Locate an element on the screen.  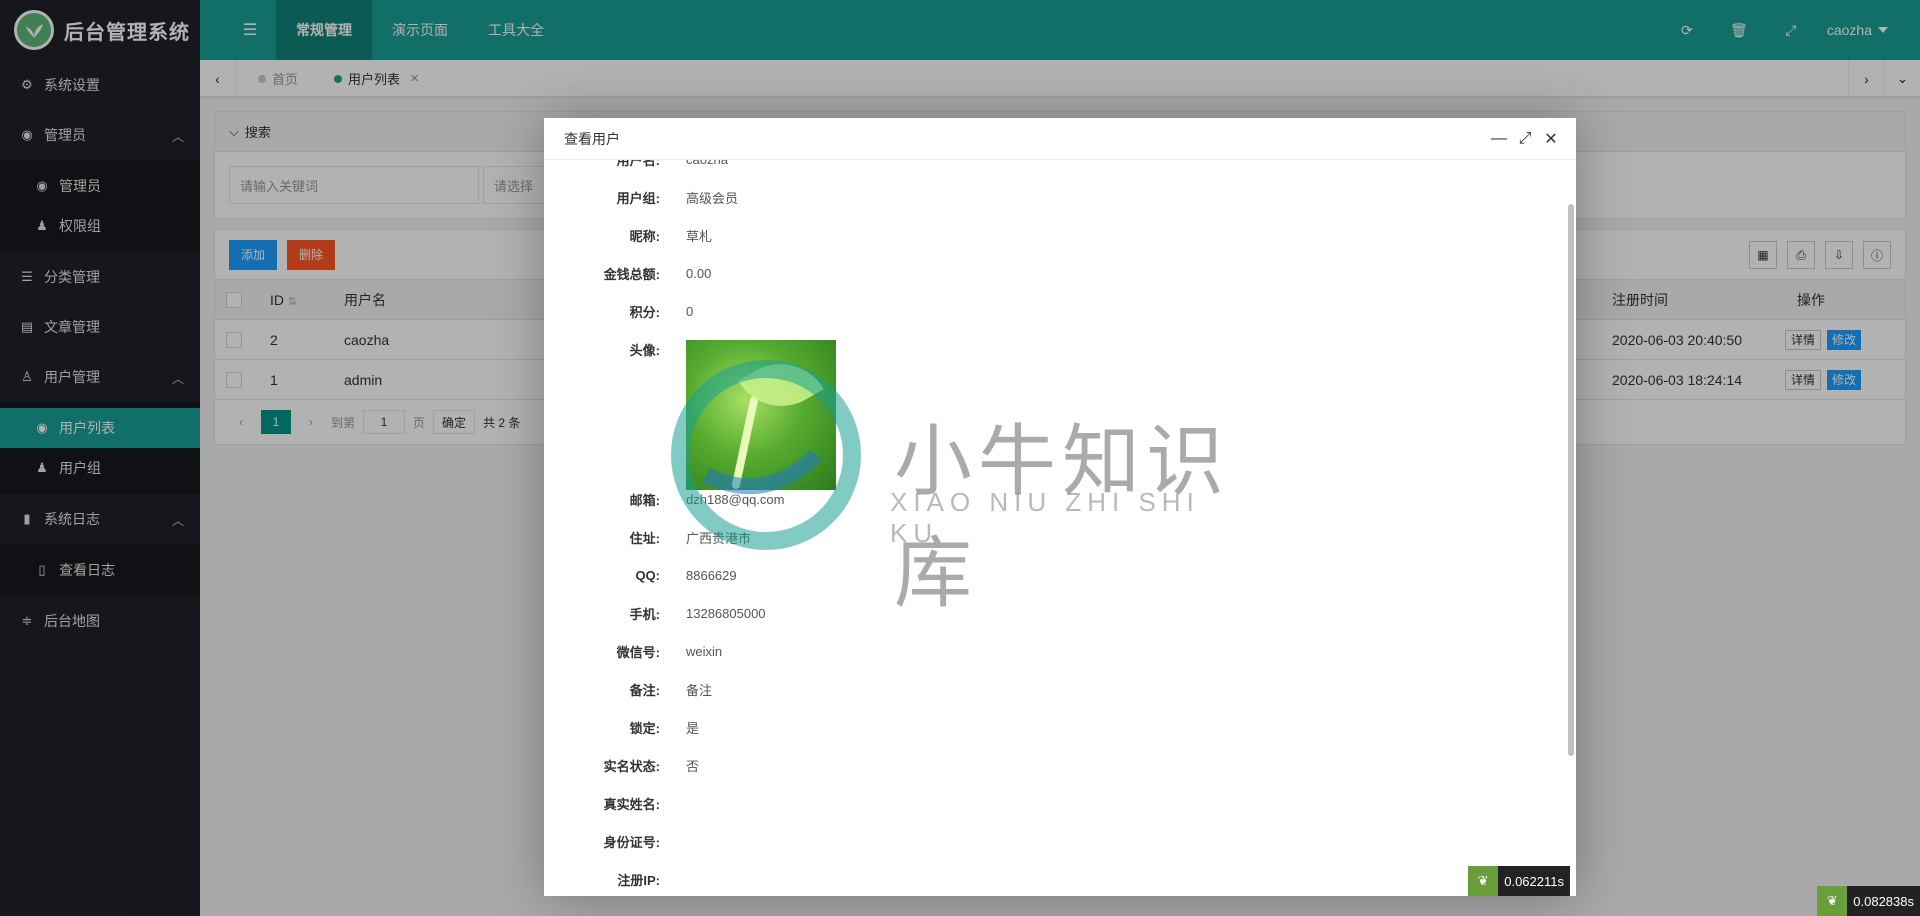
field-value: 13286805000 is located at coordinates (726, 613).